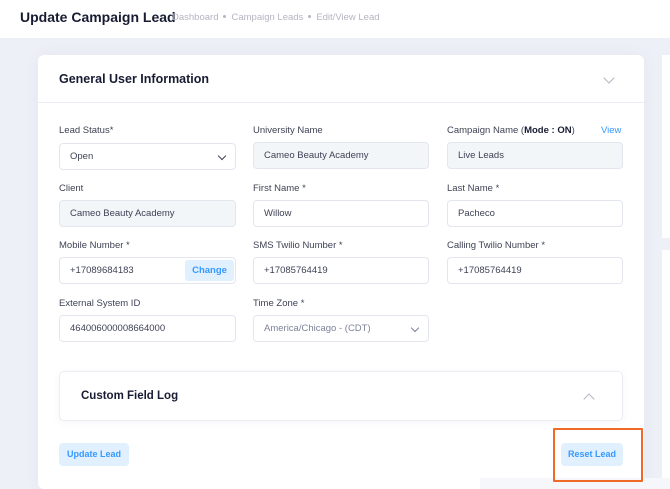 This screenshot has width=670, height=489. Describe the element at coordinates (94, 454) in the screenshot. I see `update-lead-button: Update Lead` at that location.